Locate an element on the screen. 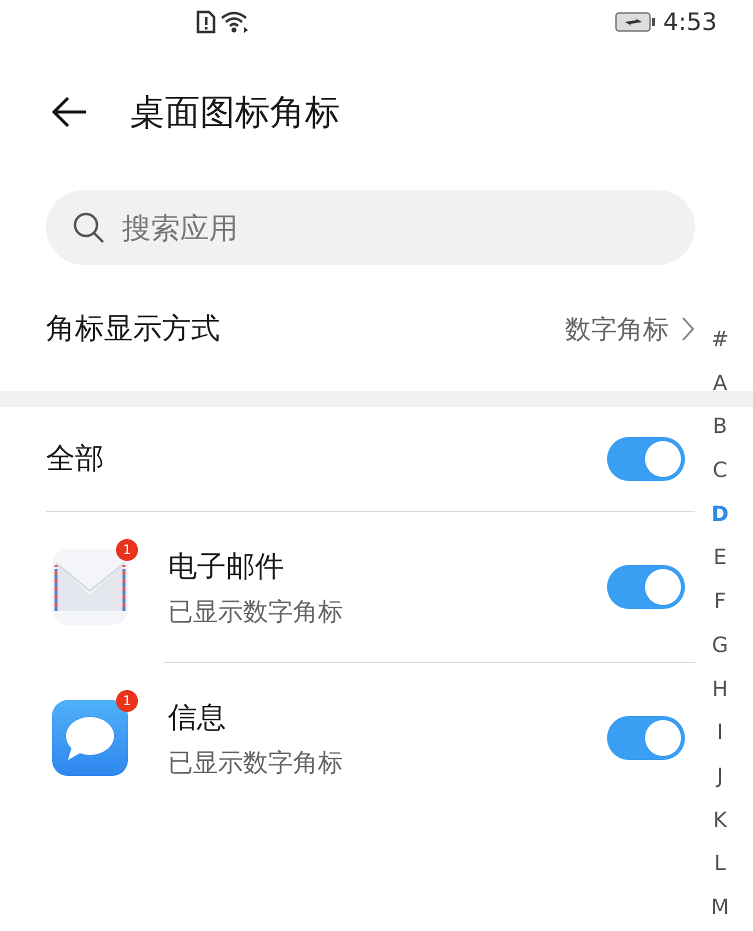 The width and height of the screenshot is (753, 931). index-letter: I is located at coordinates (720, 733).